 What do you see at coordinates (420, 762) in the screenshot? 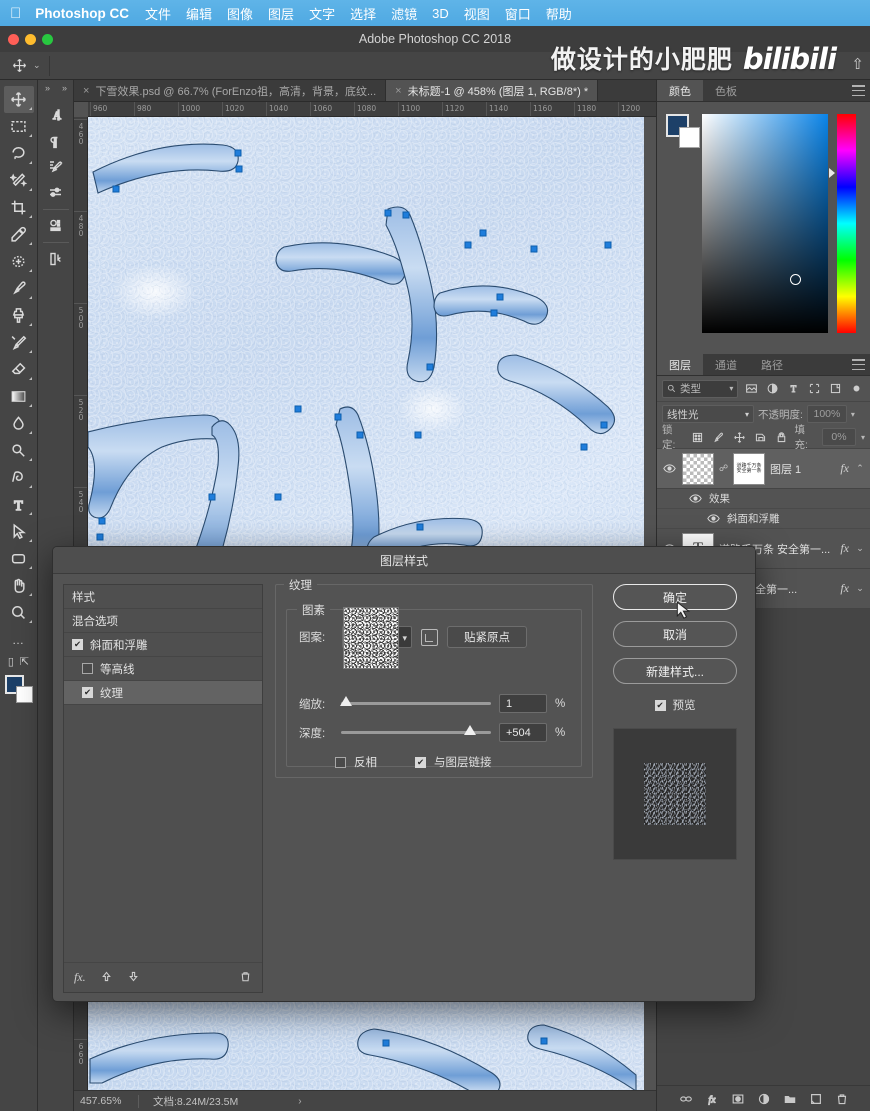
I see `link-with-layer-checkbox` at bounding box center [420, 762].